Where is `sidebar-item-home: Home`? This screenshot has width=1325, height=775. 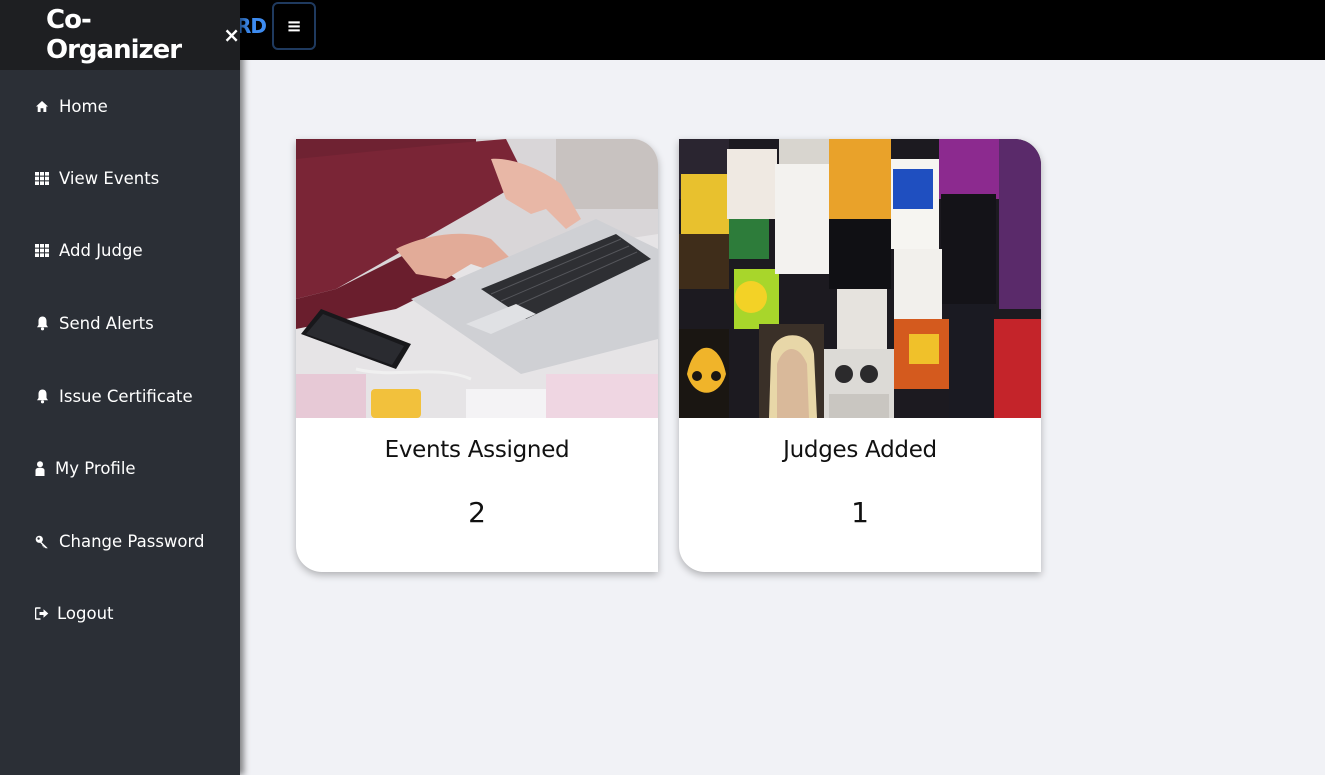
sidebar-item-home: Home is located at coordinates (71, 106).